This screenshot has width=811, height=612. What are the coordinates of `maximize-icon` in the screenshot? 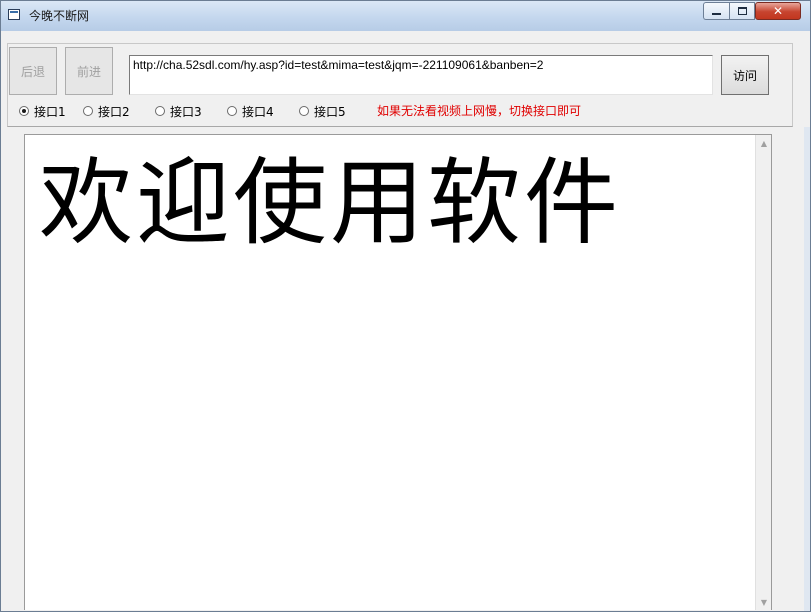 It's located at (742, 11).